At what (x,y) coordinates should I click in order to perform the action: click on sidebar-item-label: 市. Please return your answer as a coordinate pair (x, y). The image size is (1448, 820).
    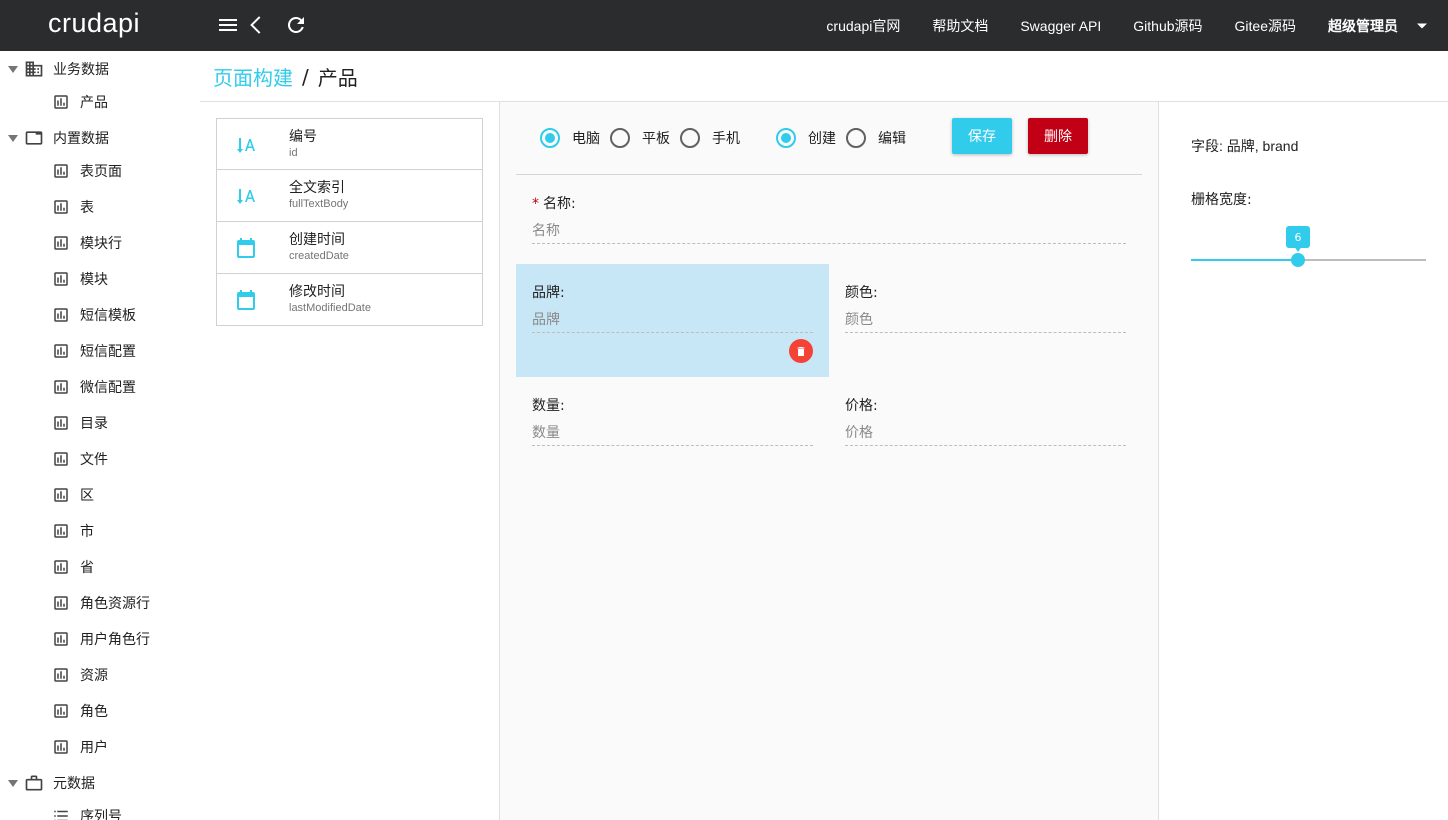
    Looking at the image, I should click on (87, 532).